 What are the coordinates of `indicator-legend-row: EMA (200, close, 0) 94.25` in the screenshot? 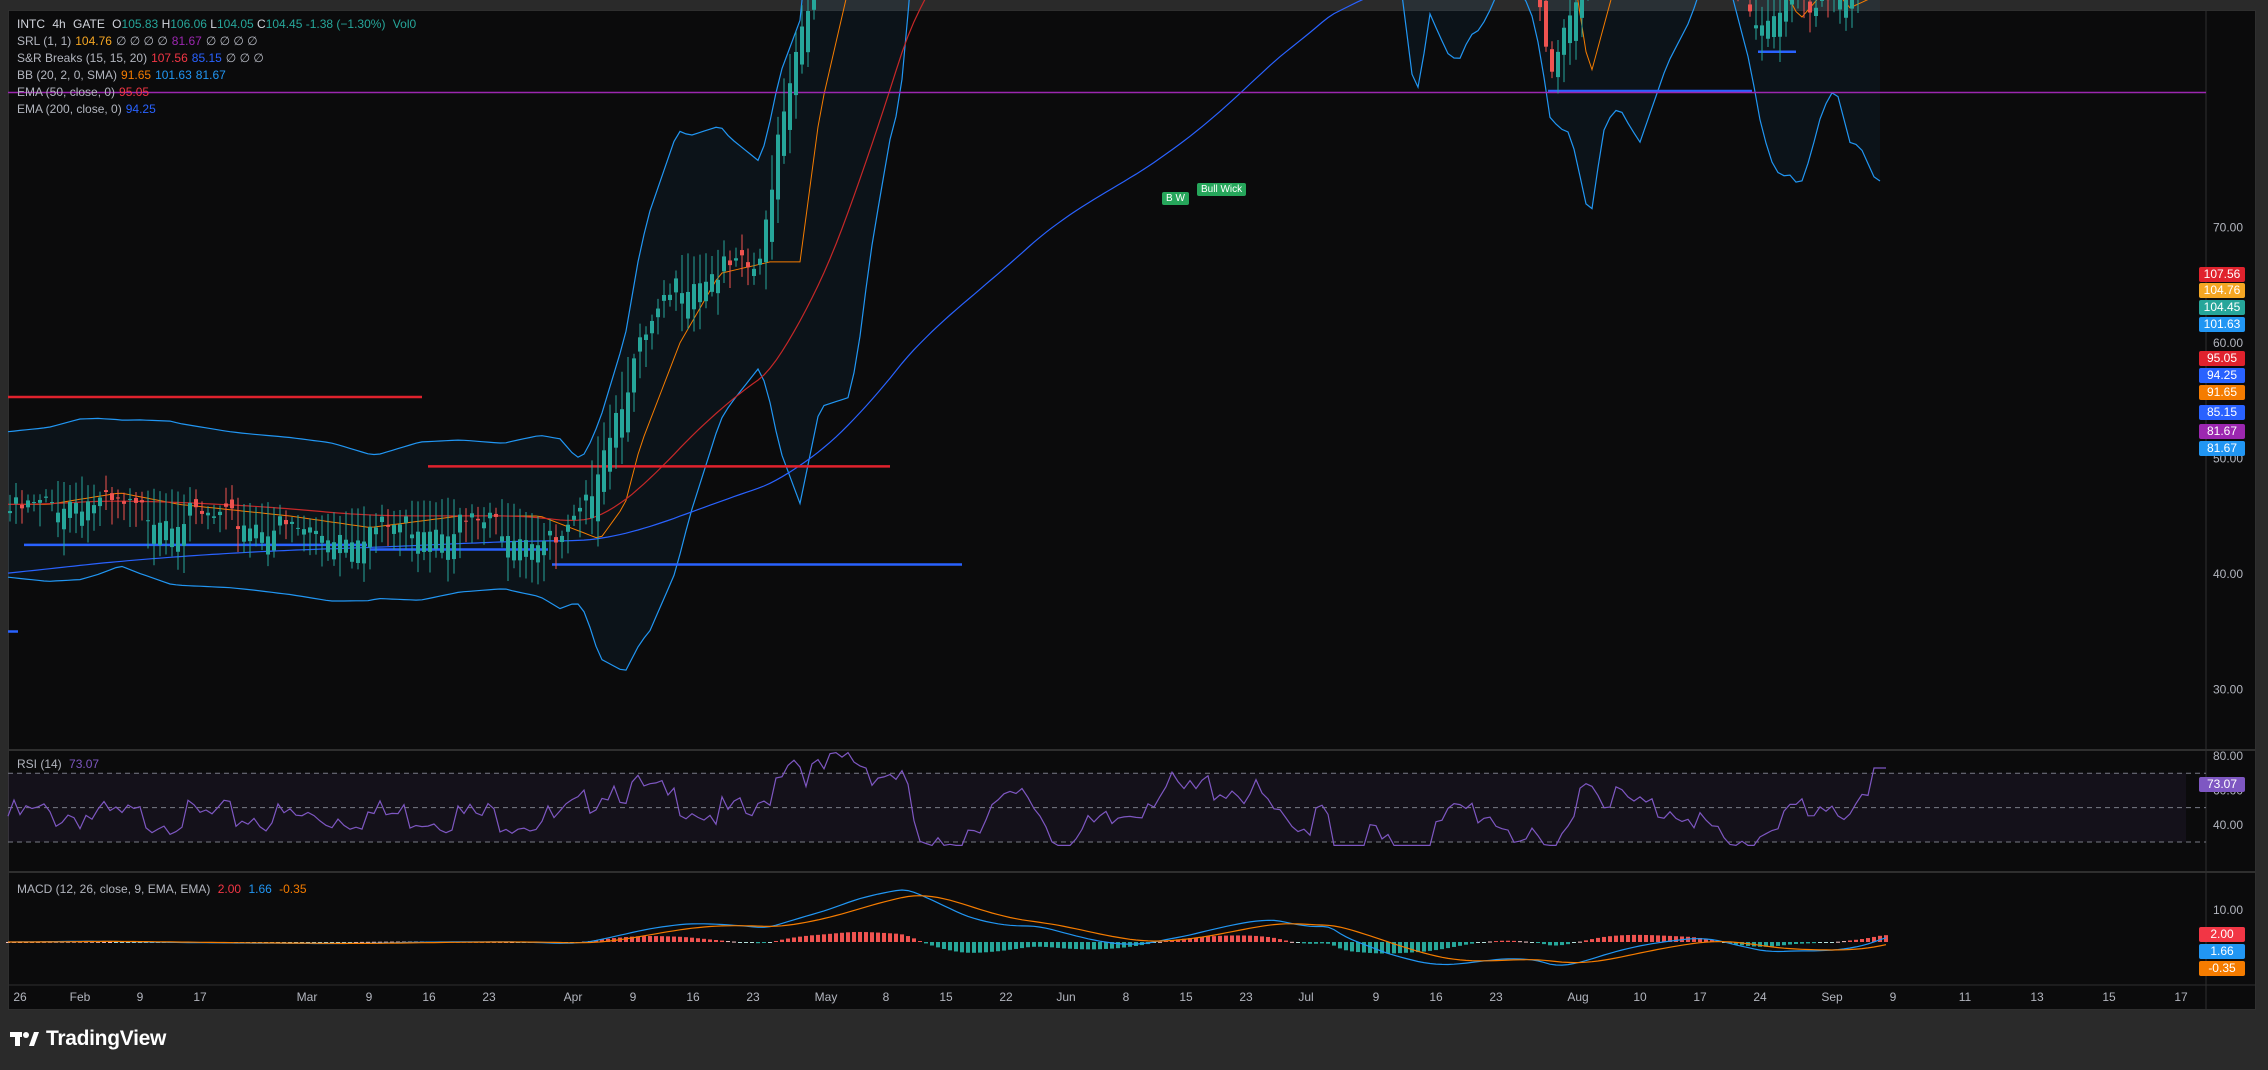 It's located at (218, 109).